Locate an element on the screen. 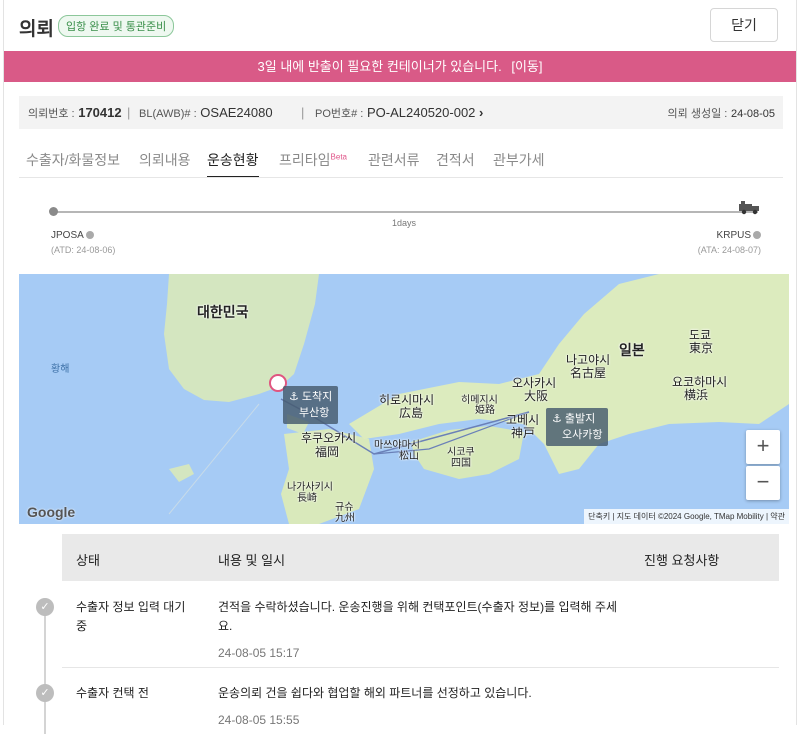  tab-free-time: 프리타임Beta is located at coordinates (313, 160).